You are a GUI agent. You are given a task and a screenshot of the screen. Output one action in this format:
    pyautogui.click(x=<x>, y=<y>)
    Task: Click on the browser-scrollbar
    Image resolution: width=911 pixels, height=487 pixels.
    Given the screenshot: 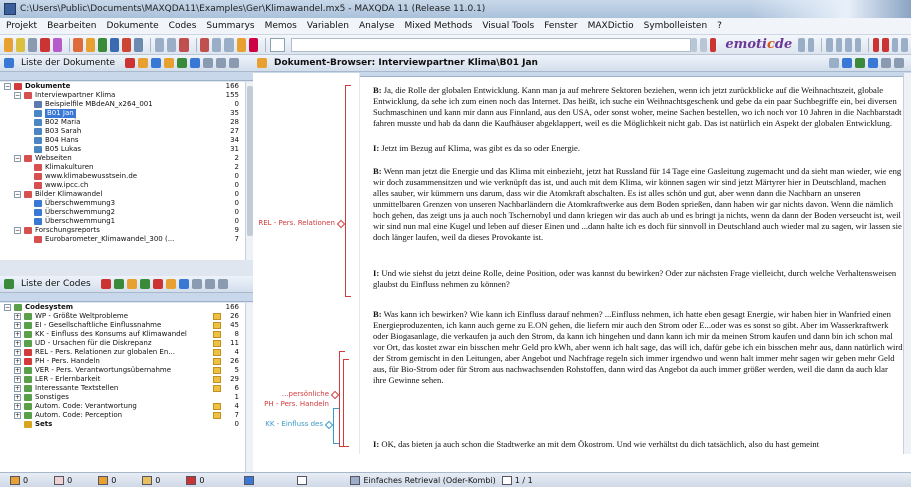 What is the action you would take?
    pyautogui.click(x=907, y=263)
    